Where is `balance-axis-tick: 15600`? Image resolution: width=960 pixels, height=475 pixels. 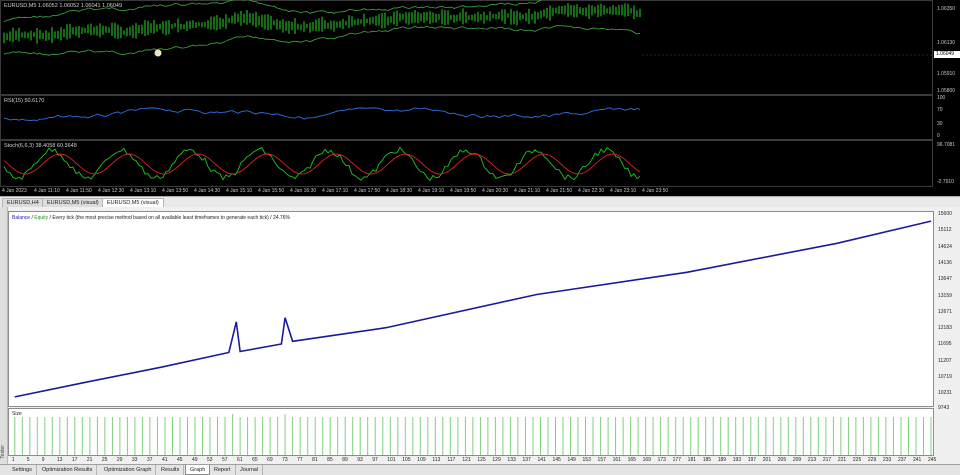
balance-axis-tick: 15600 is located at coordinates (945, 214).